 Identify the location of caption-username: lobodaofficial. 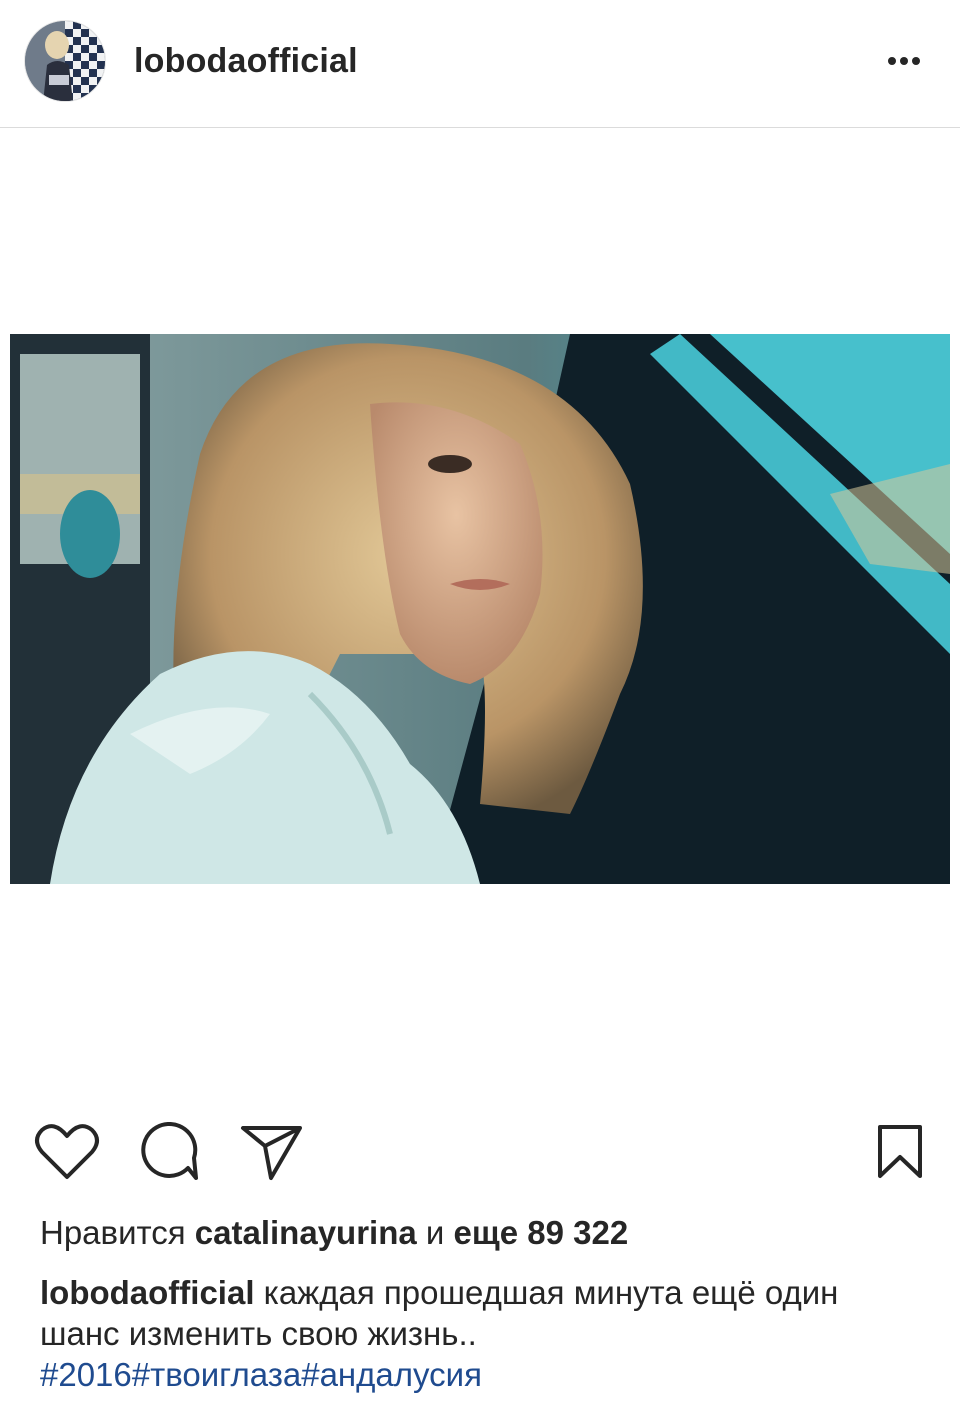
(147, 1292).